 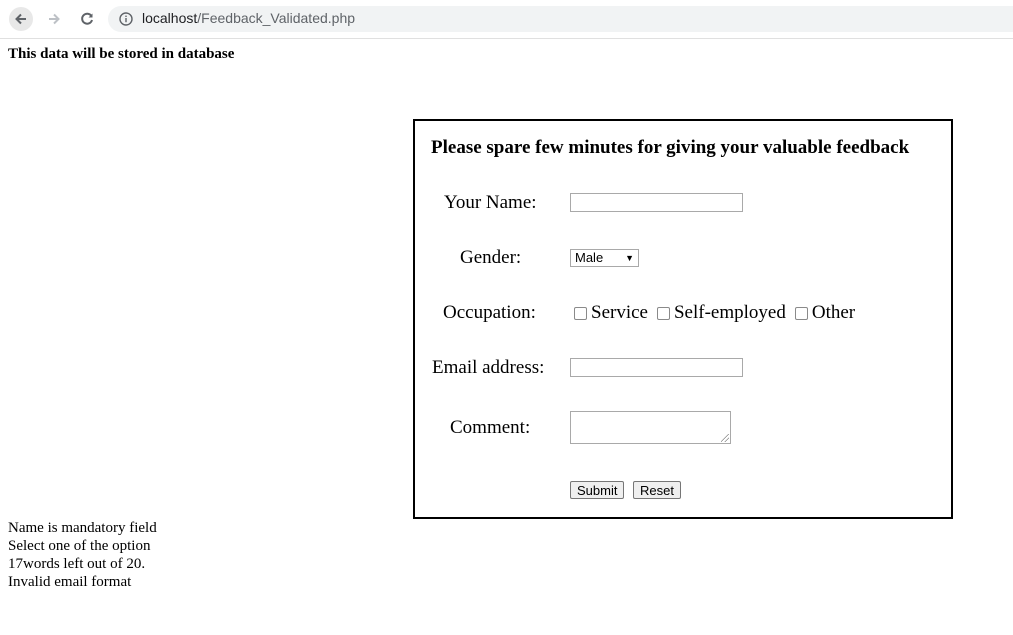 I want to click on url-host: localhost, so click(x=170, y=18).